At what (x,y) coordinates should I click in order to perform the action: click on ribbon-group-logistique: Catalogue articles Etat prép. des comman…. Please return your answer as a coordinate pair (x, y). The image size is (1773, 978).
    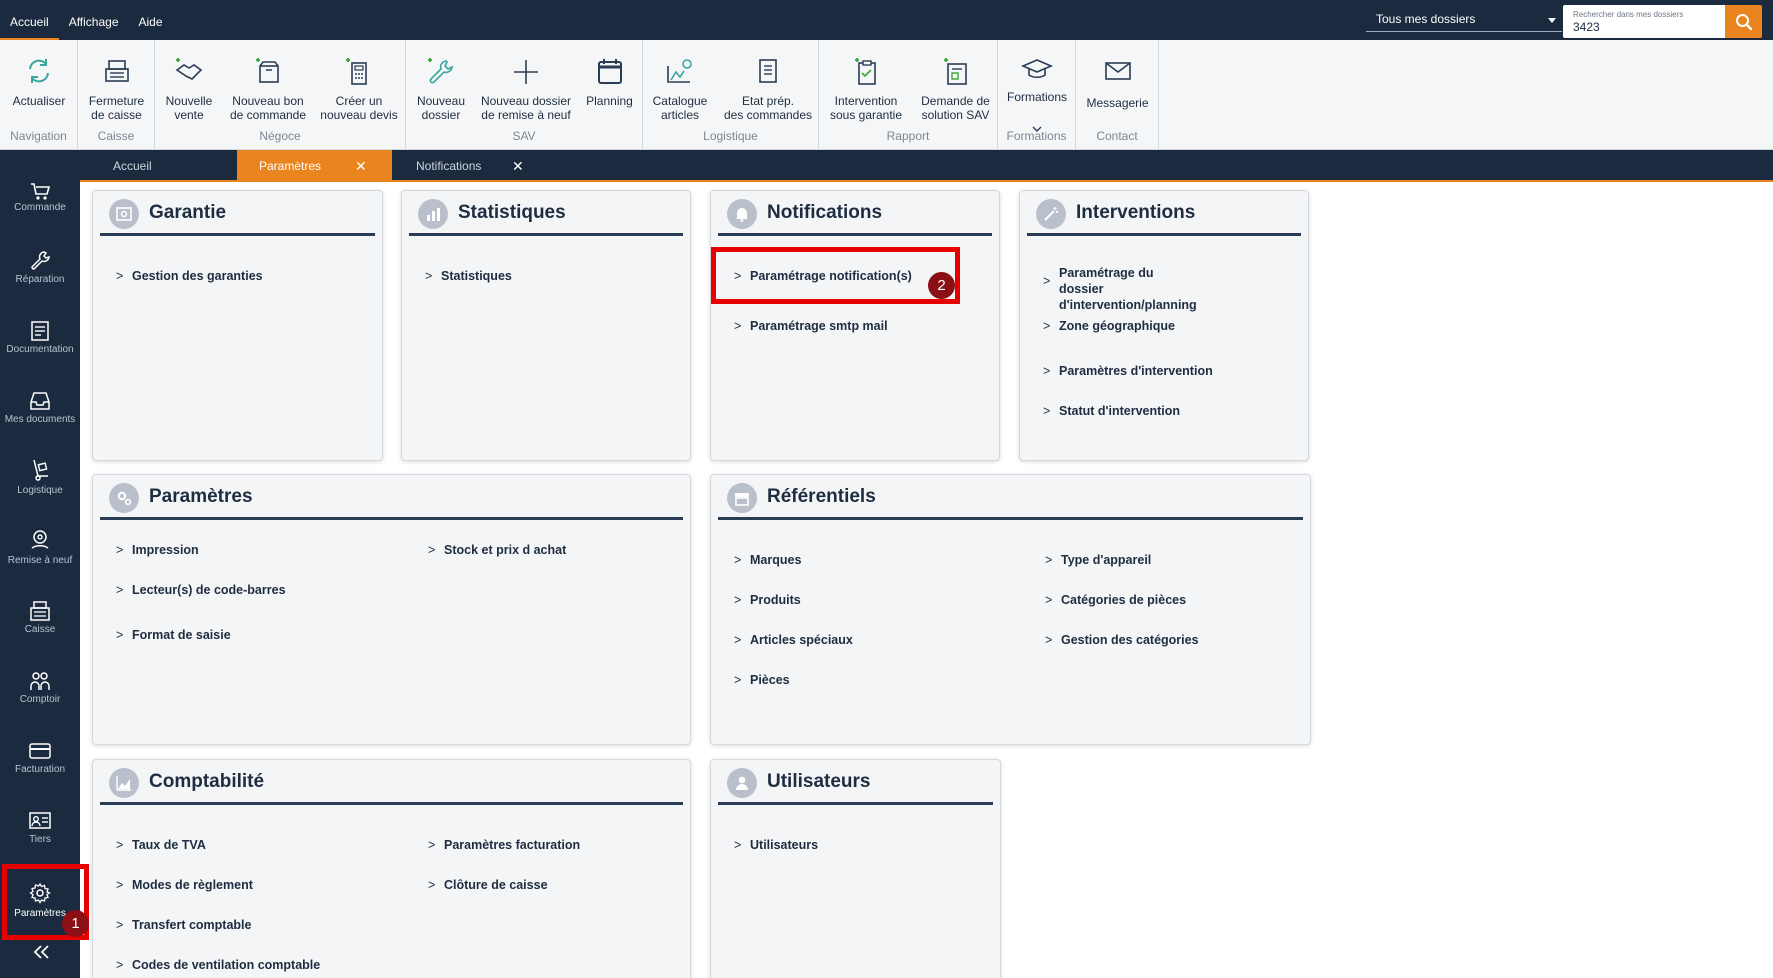
    Looking at the image, I should click on (731, 95).